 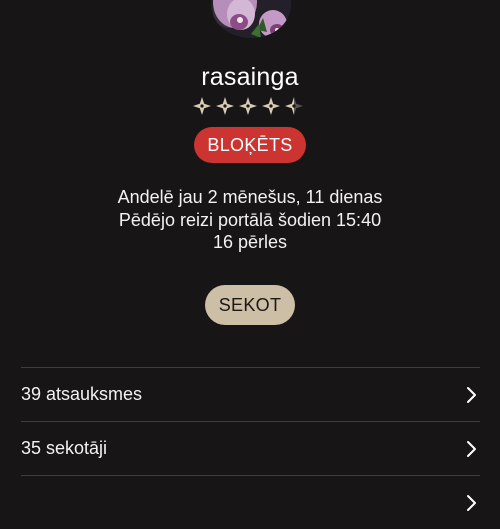 I want to click on menu-item-label: 39 atsauksmes, so click(x=82, y=394).